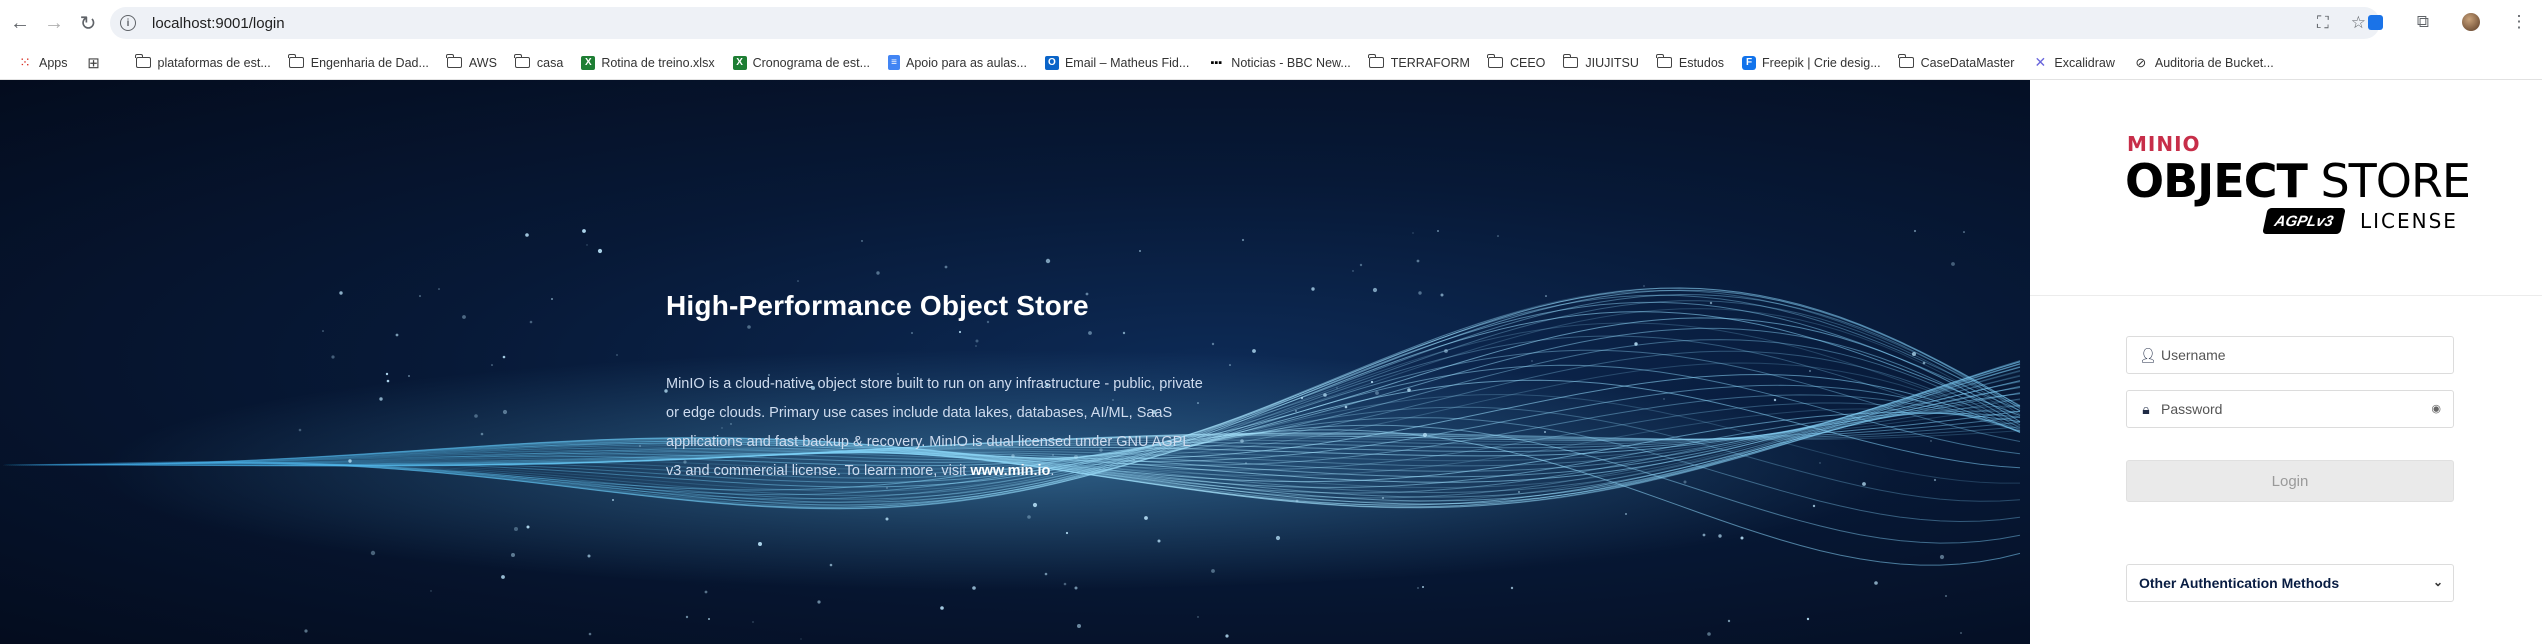  I want to click on chevron-down-icon: ⌄, so click(2437, 582).